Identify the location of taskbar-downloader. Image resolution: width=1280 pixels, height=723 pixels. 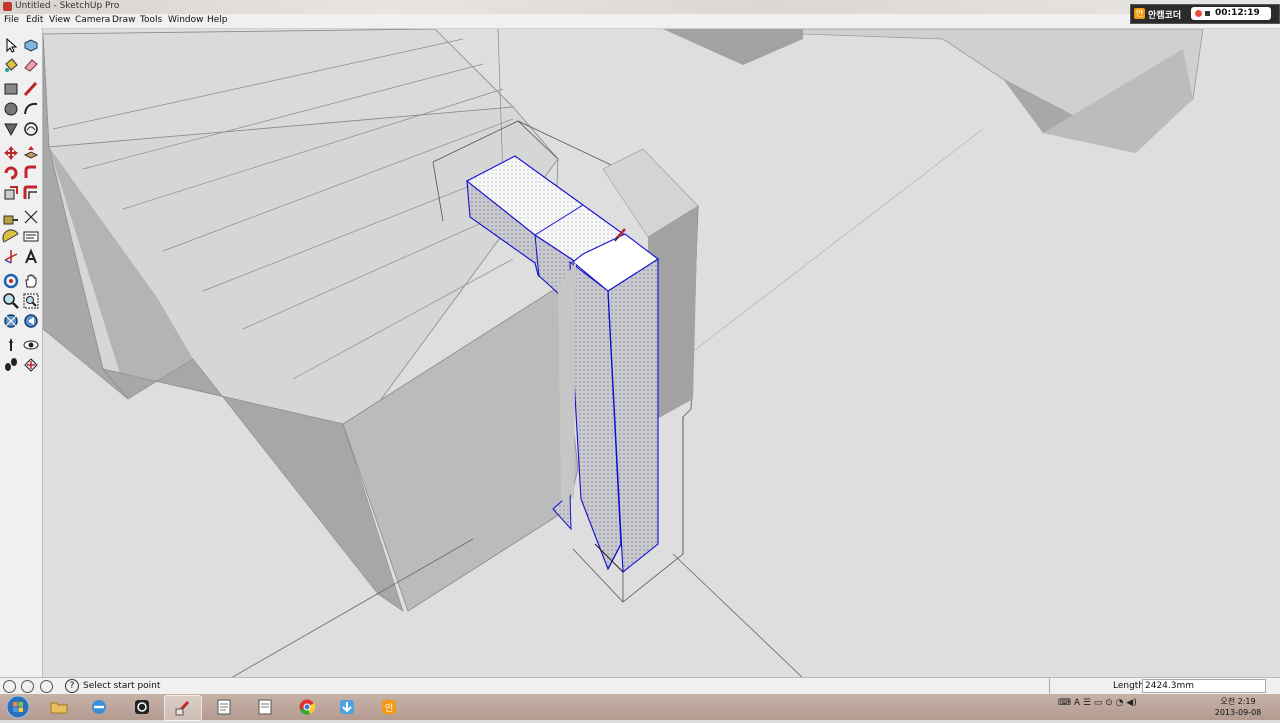
(347, 707).